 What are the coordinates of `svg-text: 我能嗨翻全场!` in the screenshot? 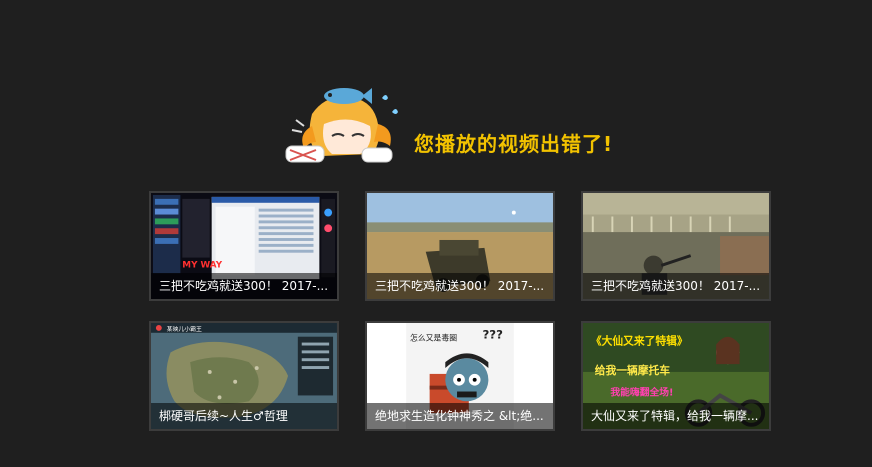 It's located at (641, 391).